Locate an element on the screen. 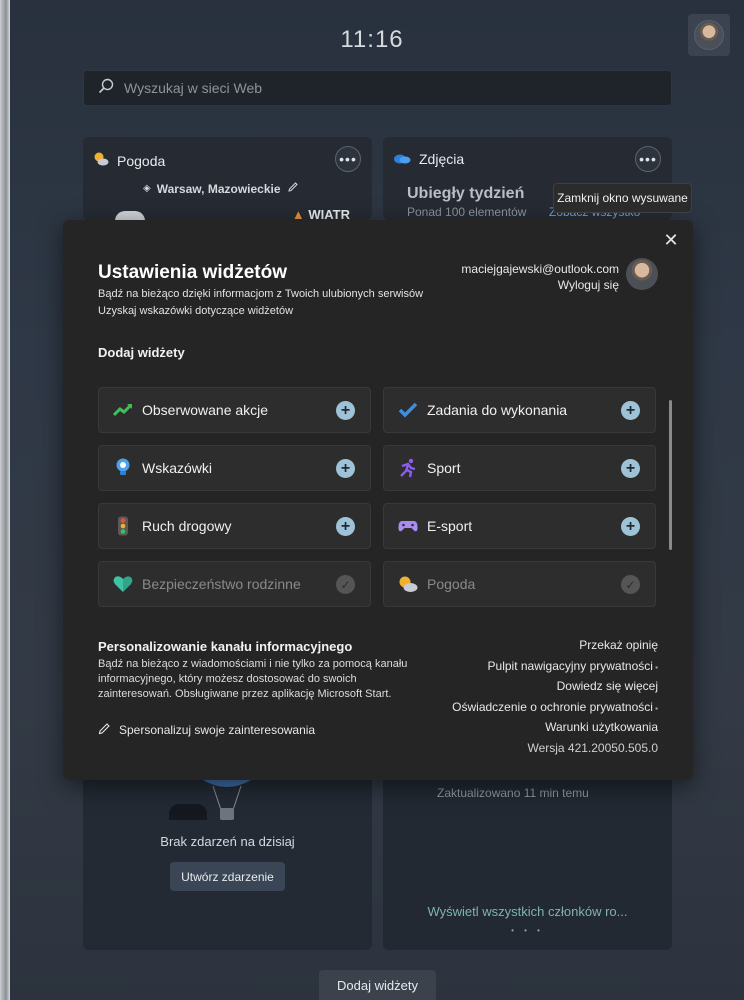  privacy-statement-link: Oświadczenie o ochronie prywatności is located at coordinates (555, 711).